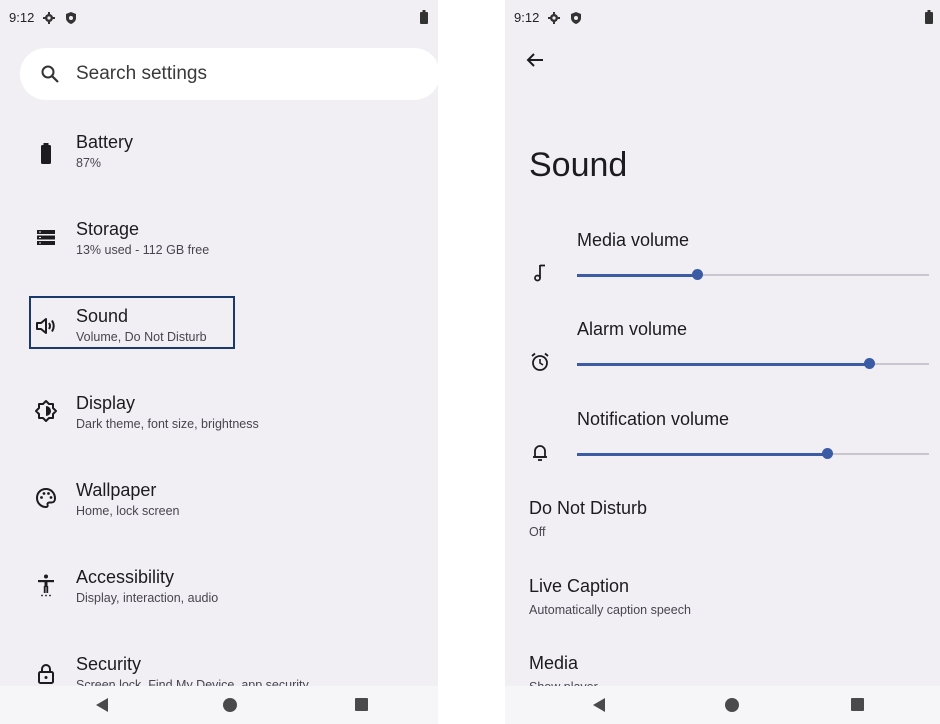  I want to click on notification-volume-slider, so click(753, 453).